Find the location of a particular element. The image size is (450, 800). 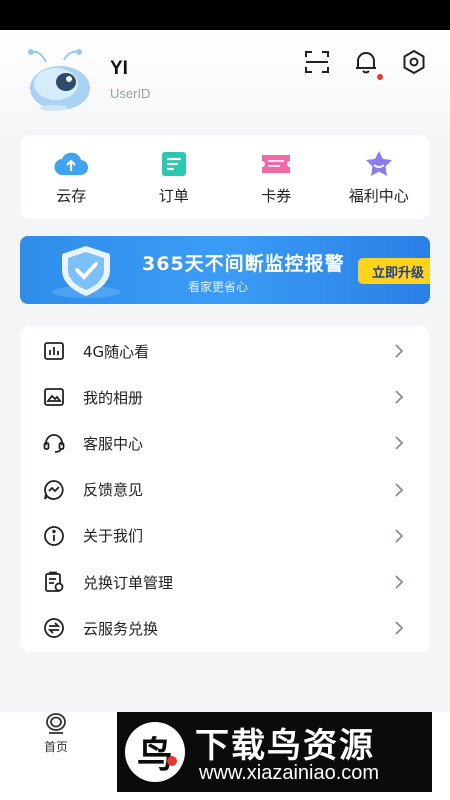

menu-label: 云服务兑换 is located at coordinates (121, 628).